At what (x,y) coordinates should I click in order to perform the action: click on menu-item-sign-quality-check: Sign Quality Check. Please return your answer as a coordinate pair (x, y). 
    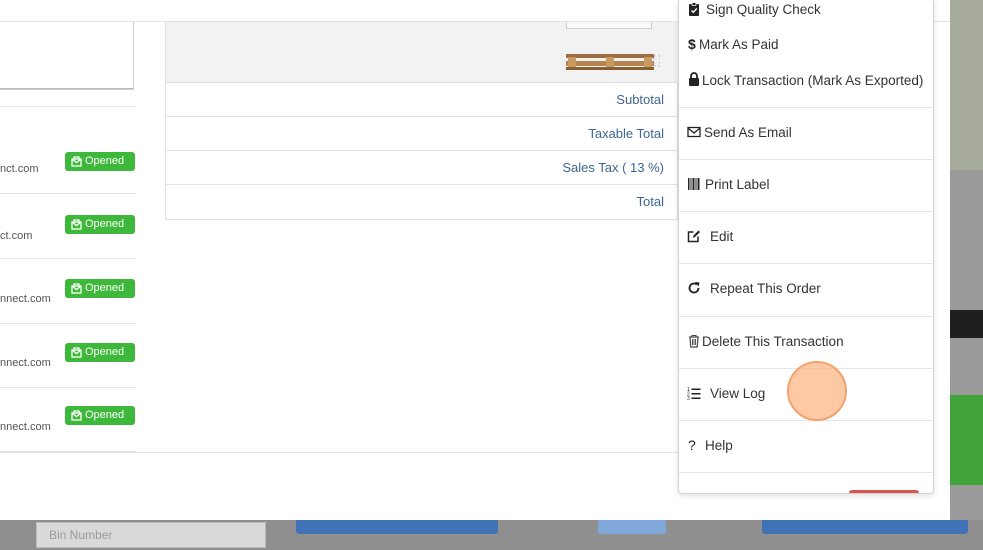
    Looking at the image, I should click on (806, 11).